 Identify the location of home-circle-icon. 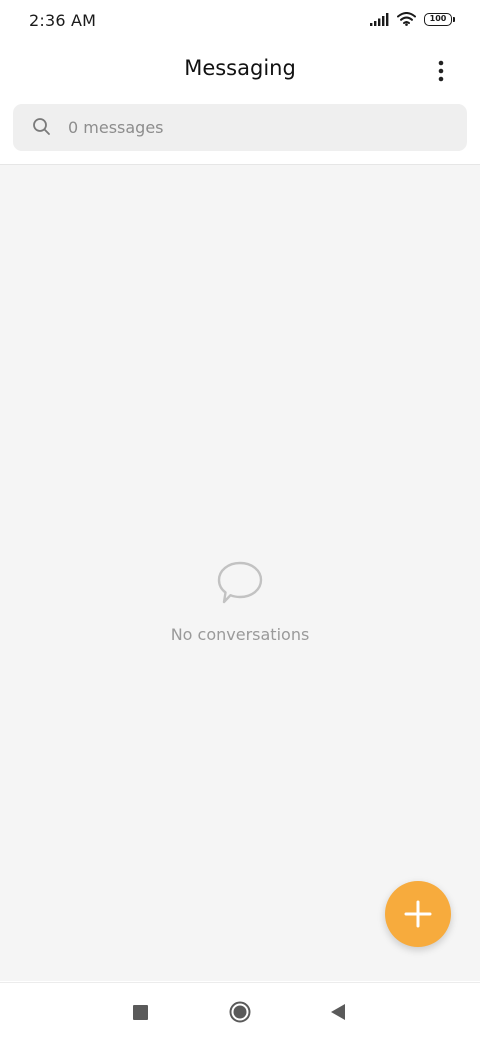
(240, 1012).